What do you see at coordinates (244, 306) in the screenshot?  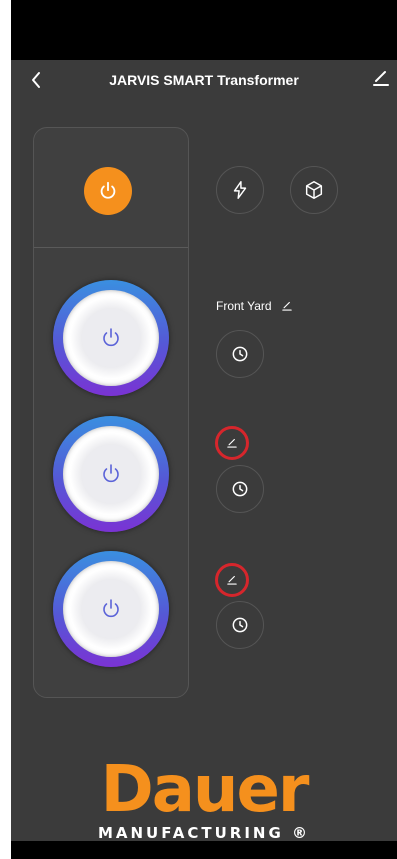 I see `zone-1-name: Front Yard` at bounding box center [244, 306].